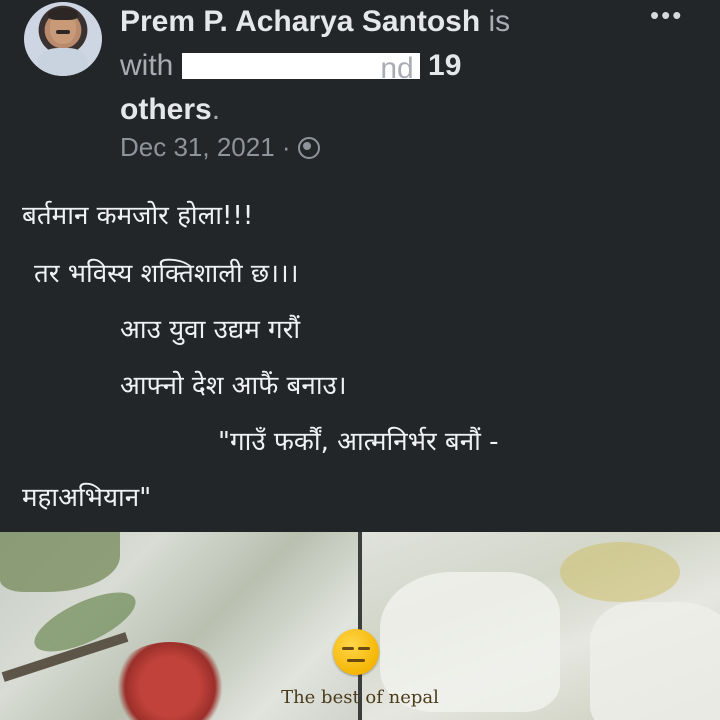 Image resolution: width=720 pixels, height=720 pixels. What do you see at coordinates (360, 697) in the screenshot?
I see `watermark-caption: The best of nepal` at bounding box center [360, 697].